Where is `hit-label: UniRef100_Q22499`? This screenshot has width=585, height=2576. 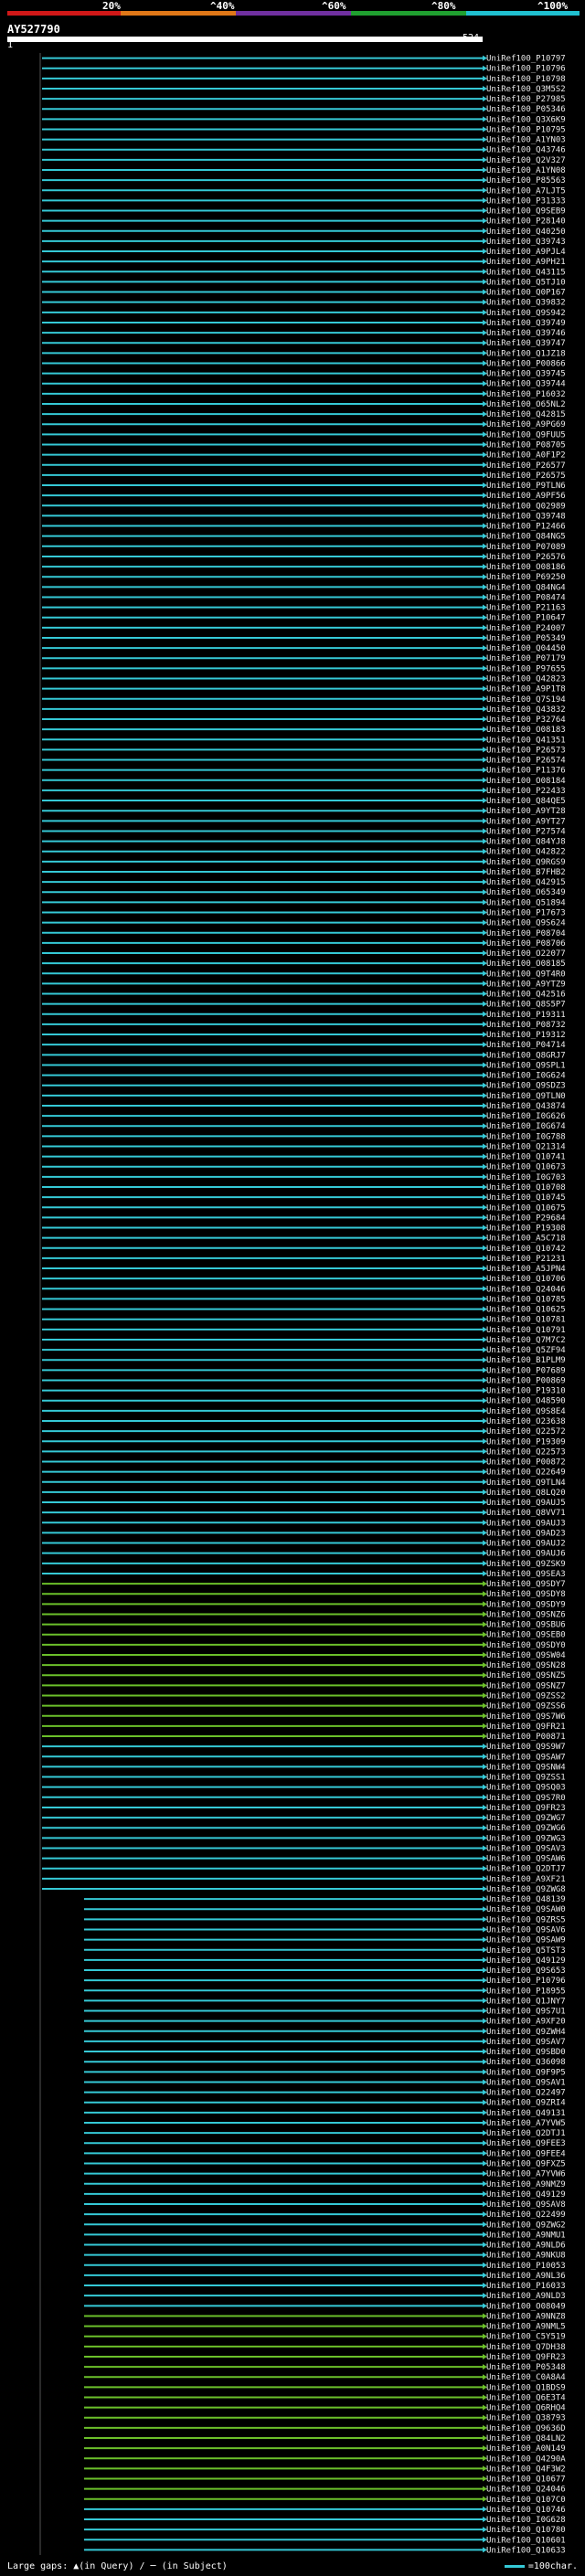 hit-label: UniRef100_Q22499 is located at coordinates (526, 2215).